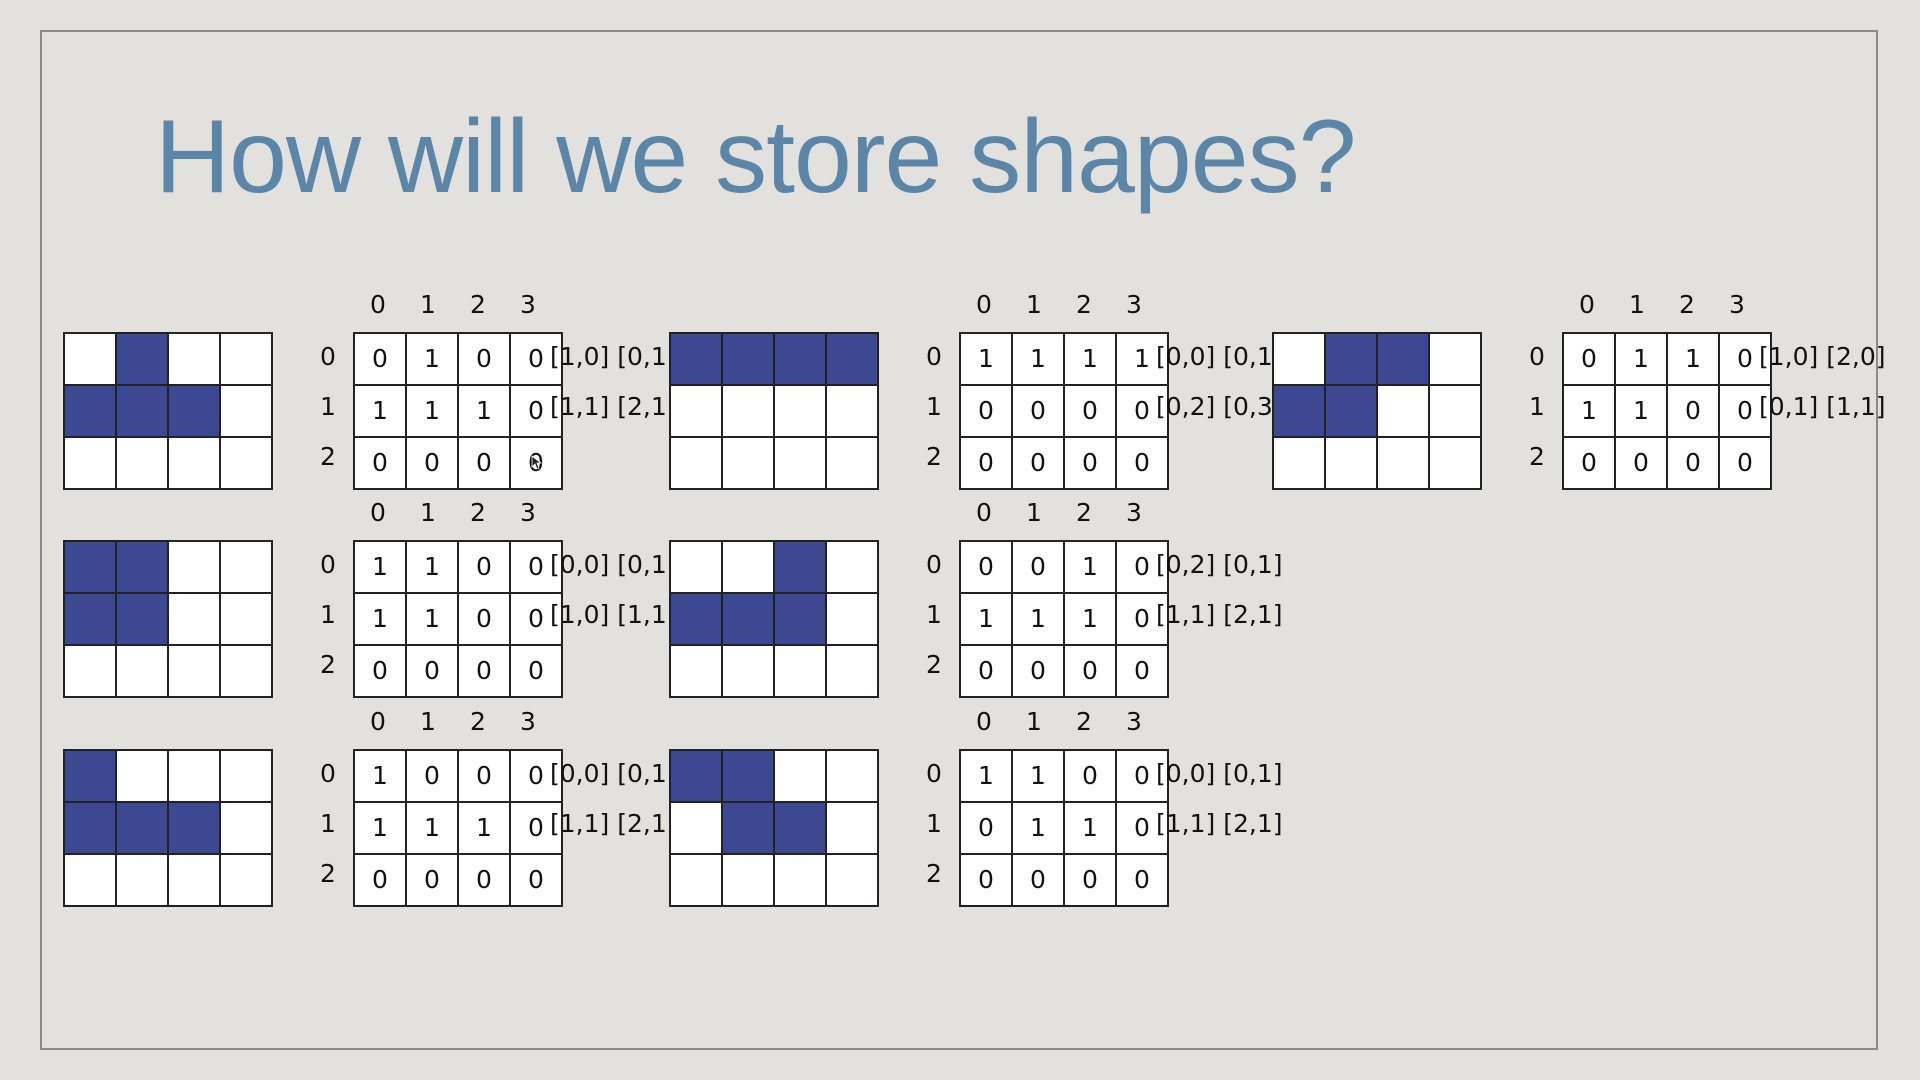 This screenshot has width=1920, height=1080. I want to click on coordinate-list: [0,0] [0,1] [1,1] [2,1], so click(1219, 799).